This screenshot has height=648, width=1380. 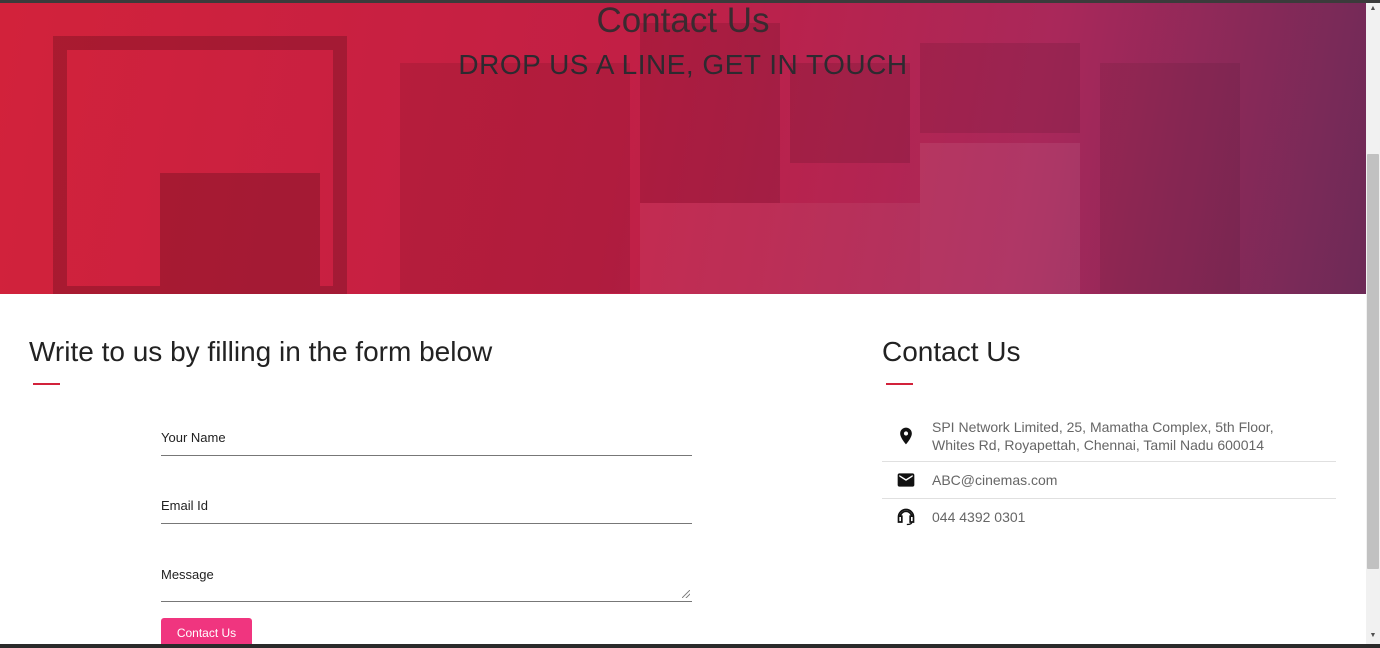 What do you see at coordinates (906, 436) in the screenshot?
I see `location-pin-icon` at bounding box center [906, 436].